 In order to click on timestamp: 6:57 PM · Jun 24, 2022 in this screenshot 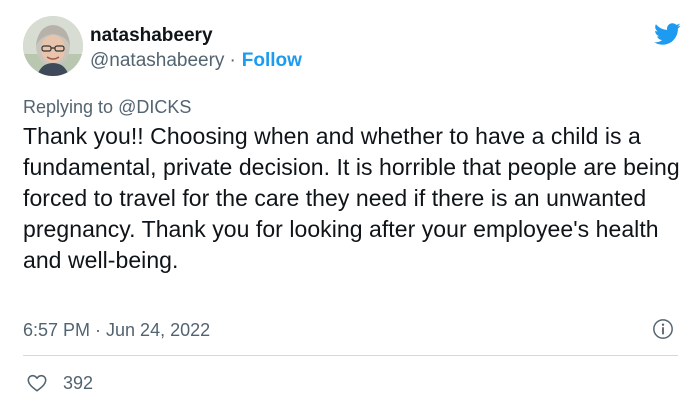, I will do `click(116, 330)`.